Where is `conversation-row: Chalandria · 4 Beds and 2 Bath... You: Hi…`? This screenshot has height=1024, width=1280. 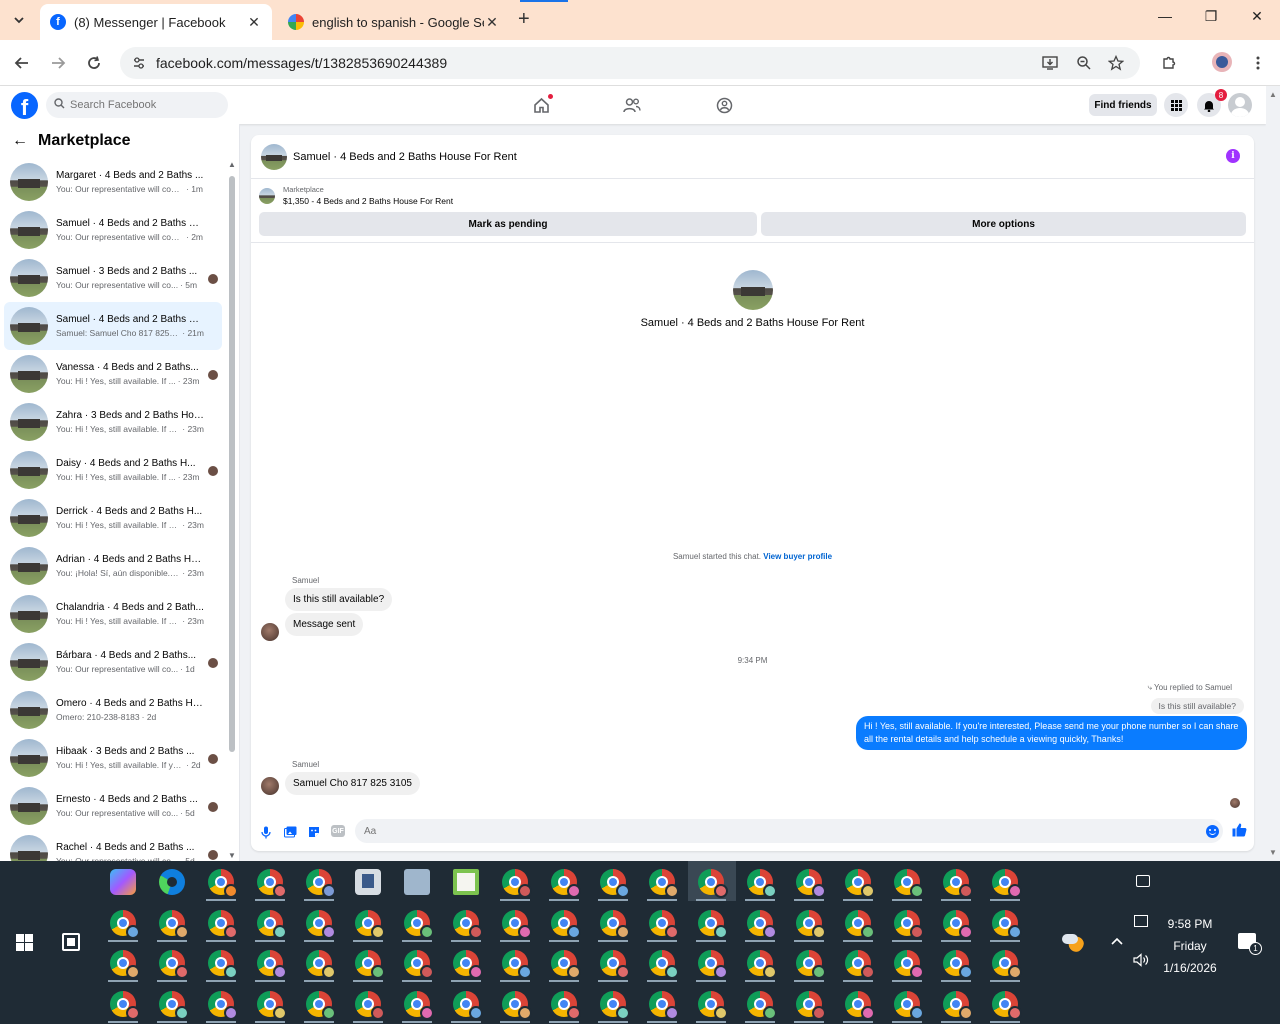
conversation-row: Chalandria · 4 Beds and 2 Bath... You: Hi… is located at coordinates (113, 614).